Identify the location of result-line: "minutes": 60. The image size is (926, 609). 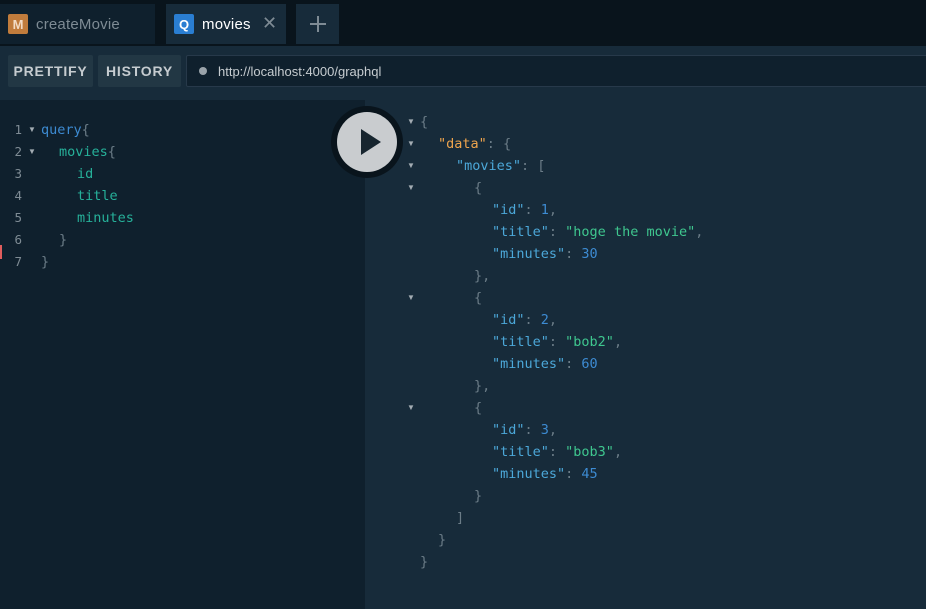
(545, 364).